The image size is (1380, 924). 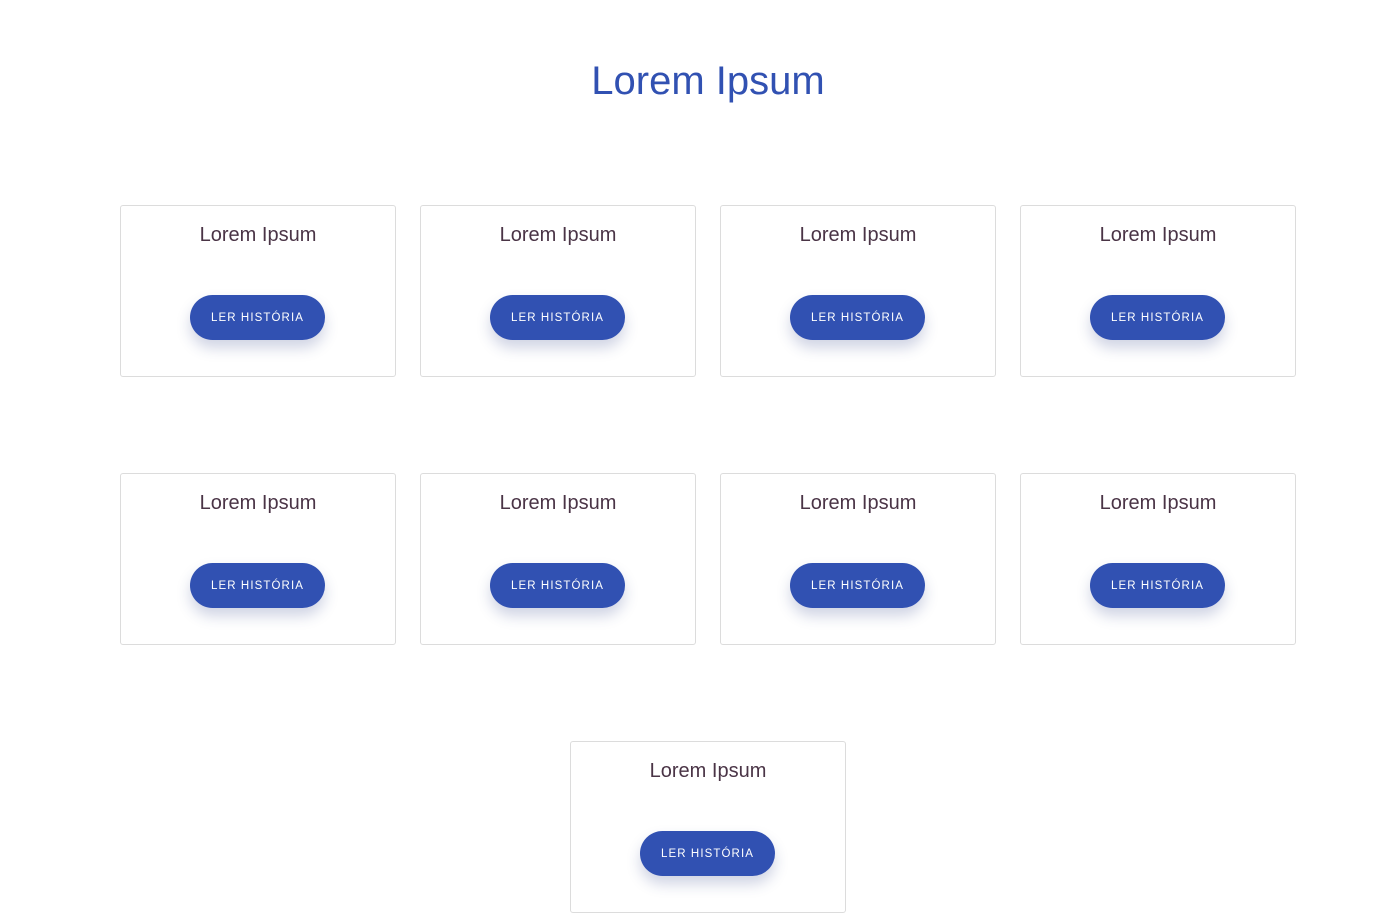 What do you see at coordinates (708, 81) in the screenshot?
I see `page-title: Lorem Ipsum` at bounding box center [708, 81].